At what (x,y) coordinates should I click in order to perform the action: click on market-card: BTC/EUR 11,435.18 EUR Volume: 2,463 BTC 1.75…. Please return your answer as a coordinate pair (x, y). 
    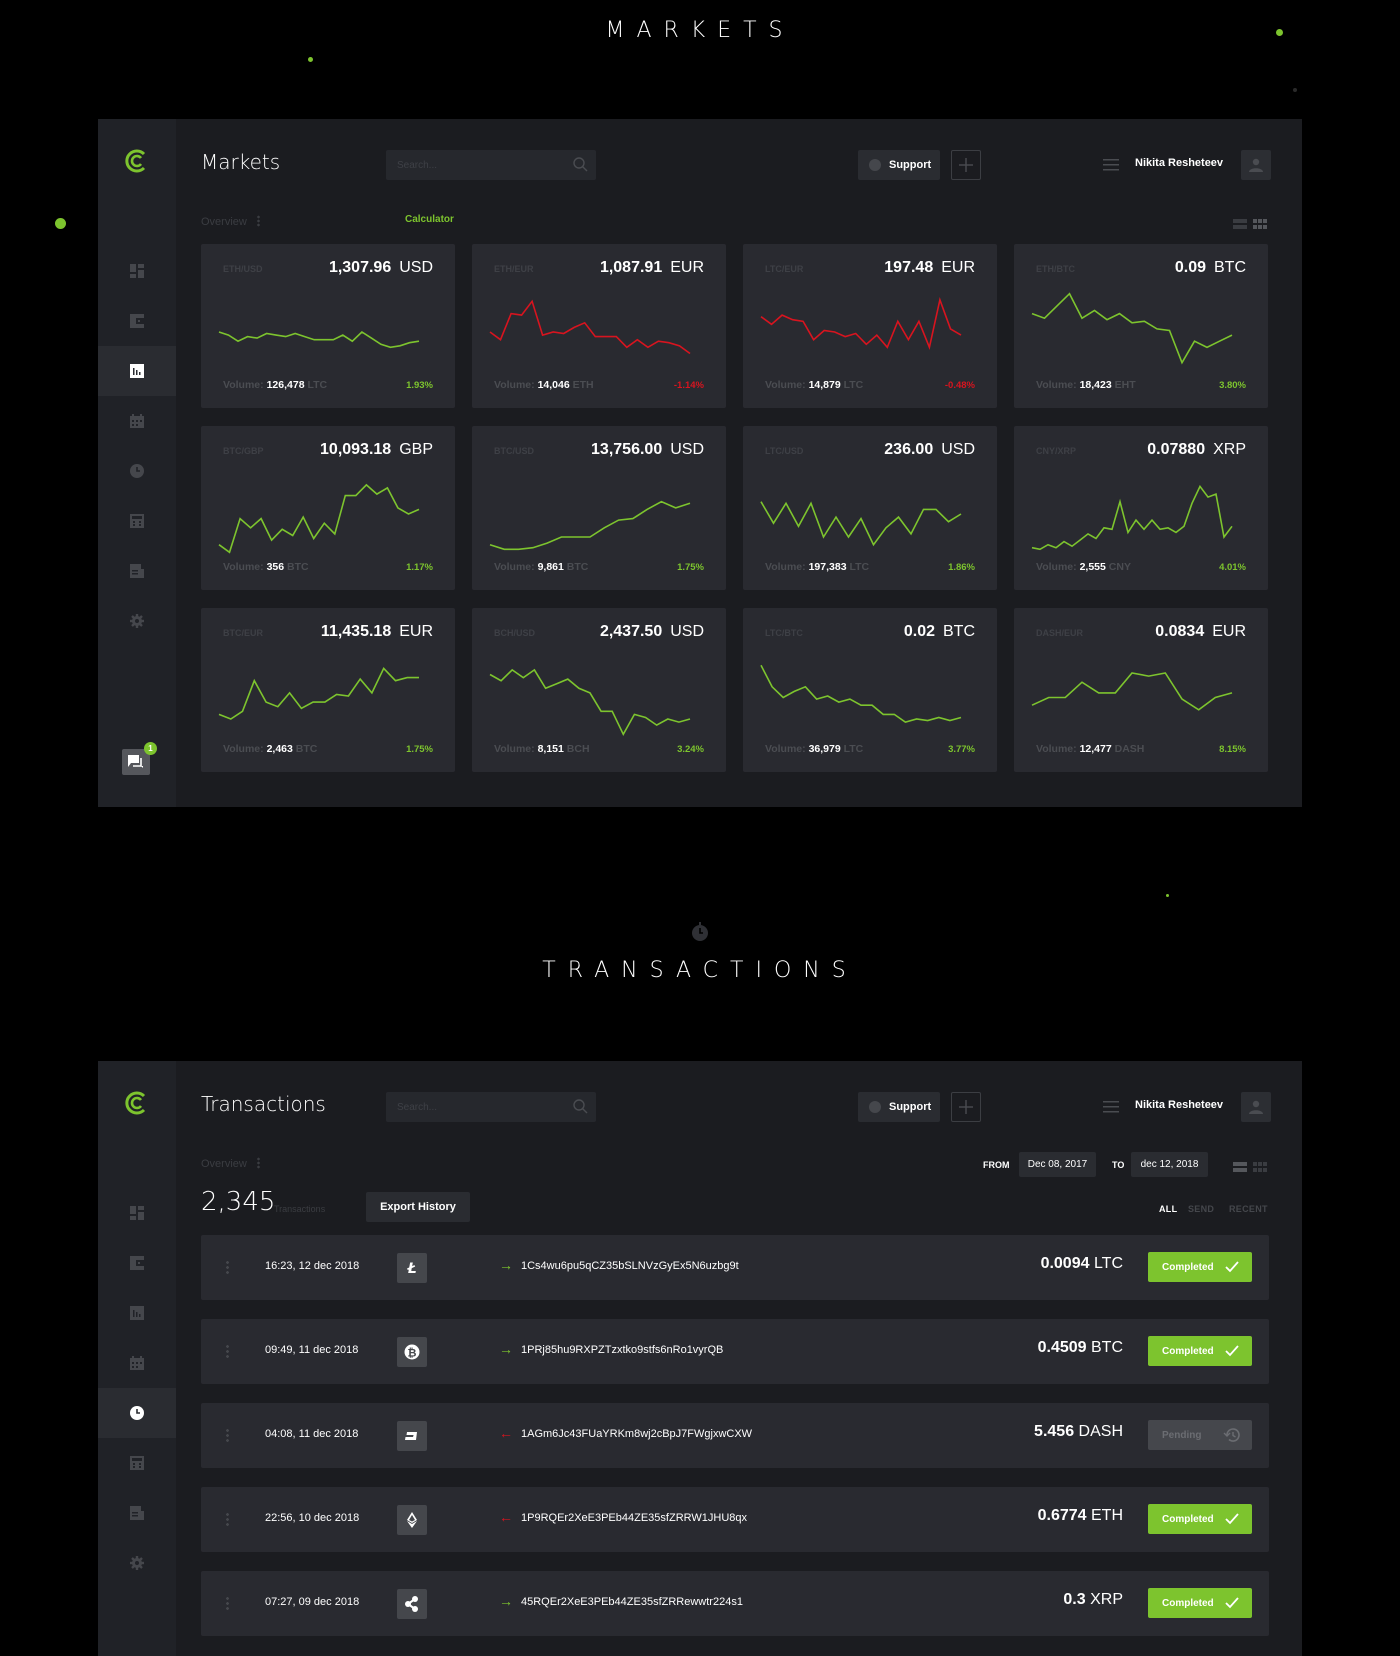
    Looking at the image, I should click on (328, 690).